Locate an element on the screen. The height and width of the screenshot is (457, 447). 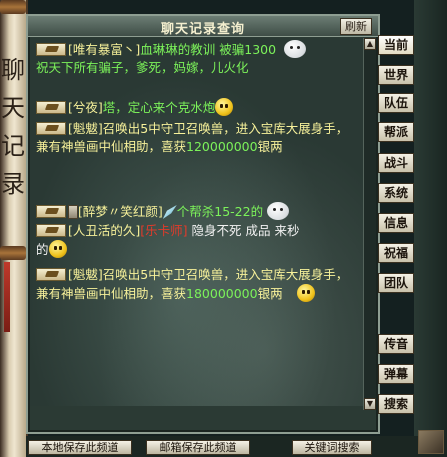
keyword-search-button: 关键词搜索 is located at coordinates (332, 447).